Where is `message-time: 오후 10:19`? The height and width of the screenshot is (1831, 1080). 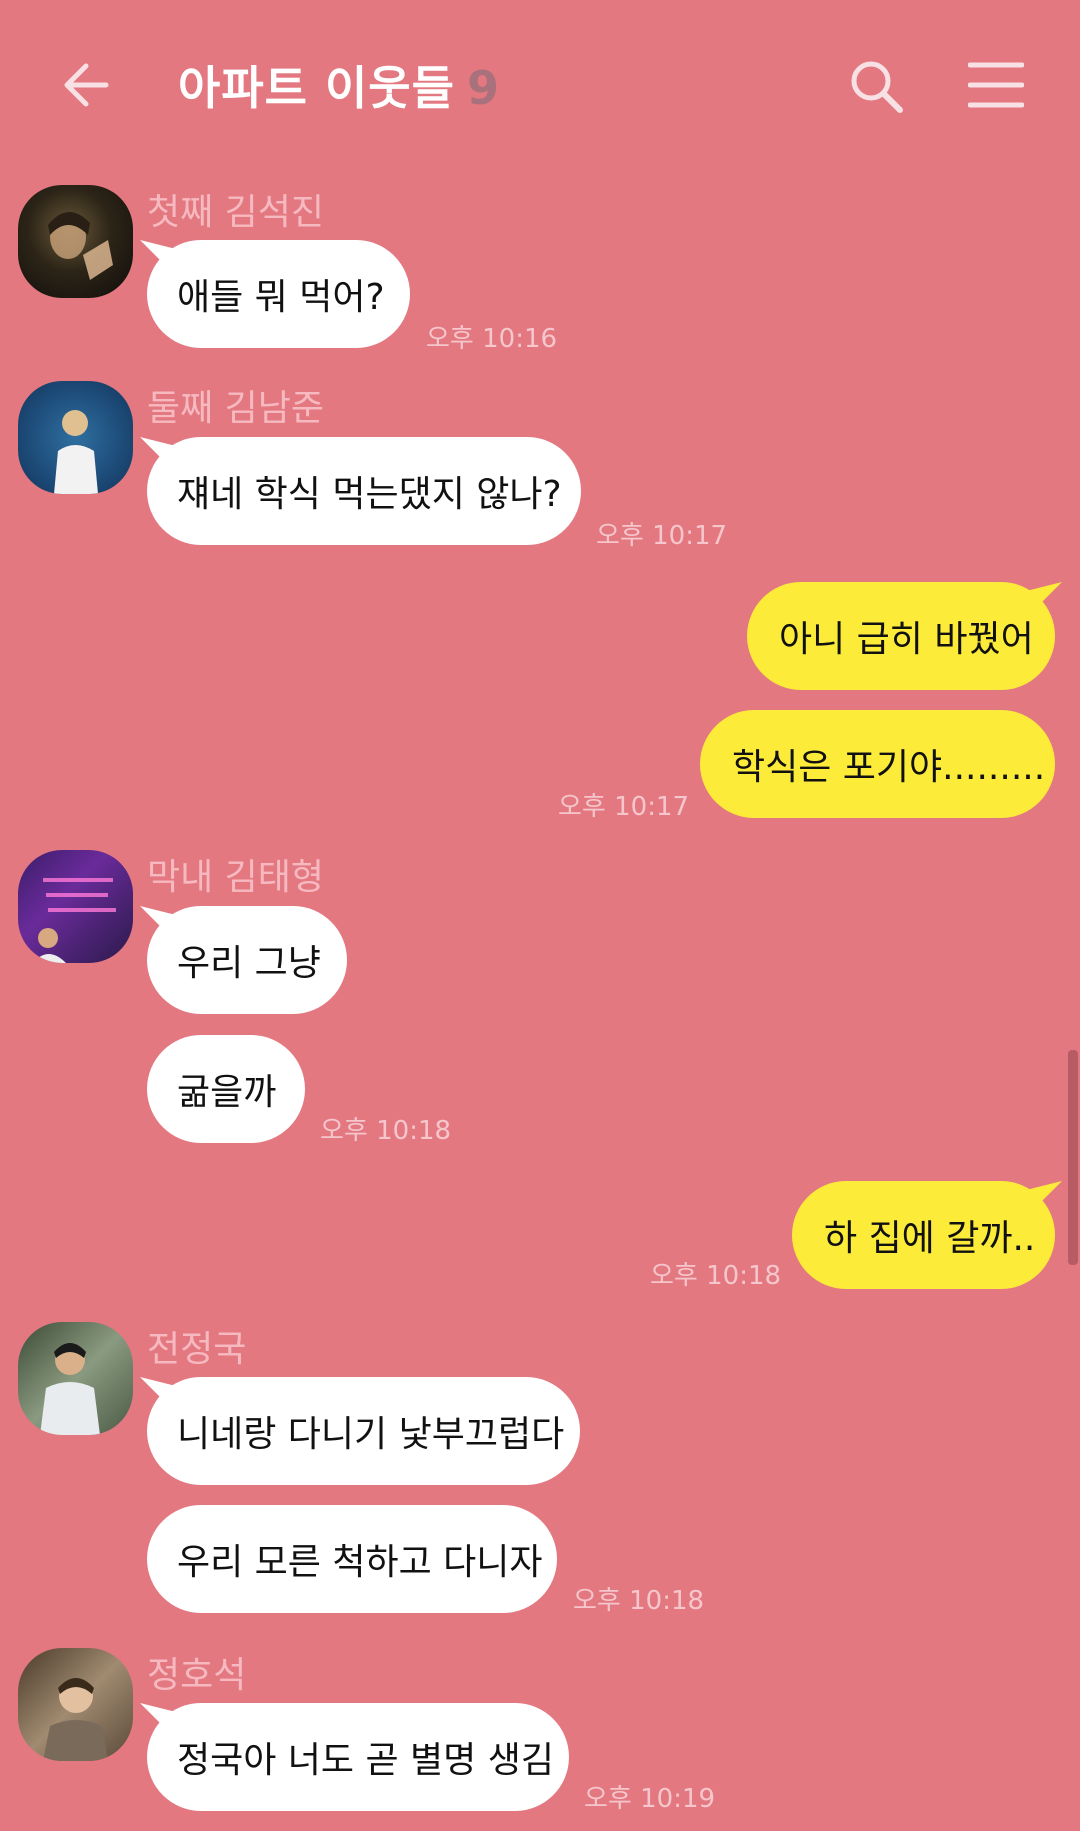
message-time: 오후 10:19 is located at coordinates (650, 1799).